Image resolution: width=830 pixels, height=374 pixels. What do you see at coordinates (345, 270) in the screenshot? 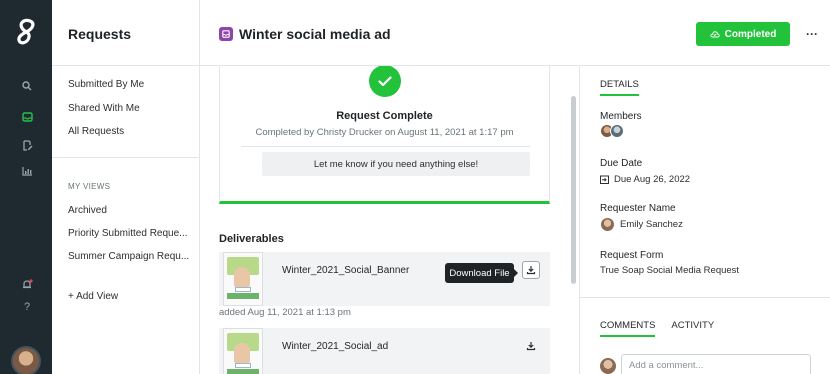
I see `deliverable-name: Winter_2021_Social_Banner` at bounding box center [345, 270].